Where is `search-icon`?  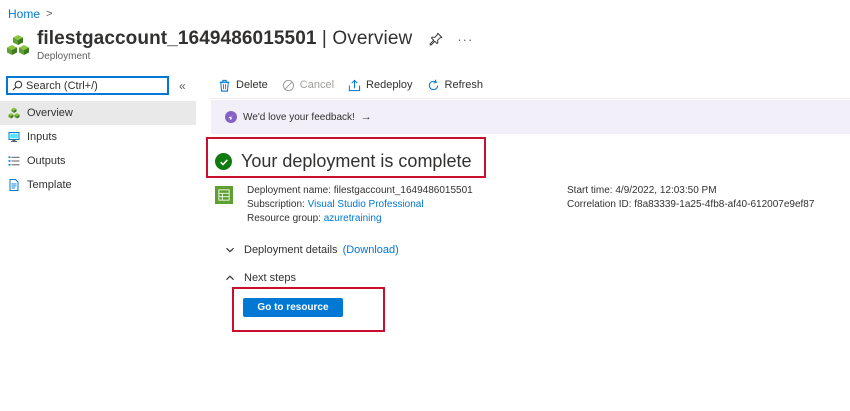
search-icon is located at coordinates (17, 85).